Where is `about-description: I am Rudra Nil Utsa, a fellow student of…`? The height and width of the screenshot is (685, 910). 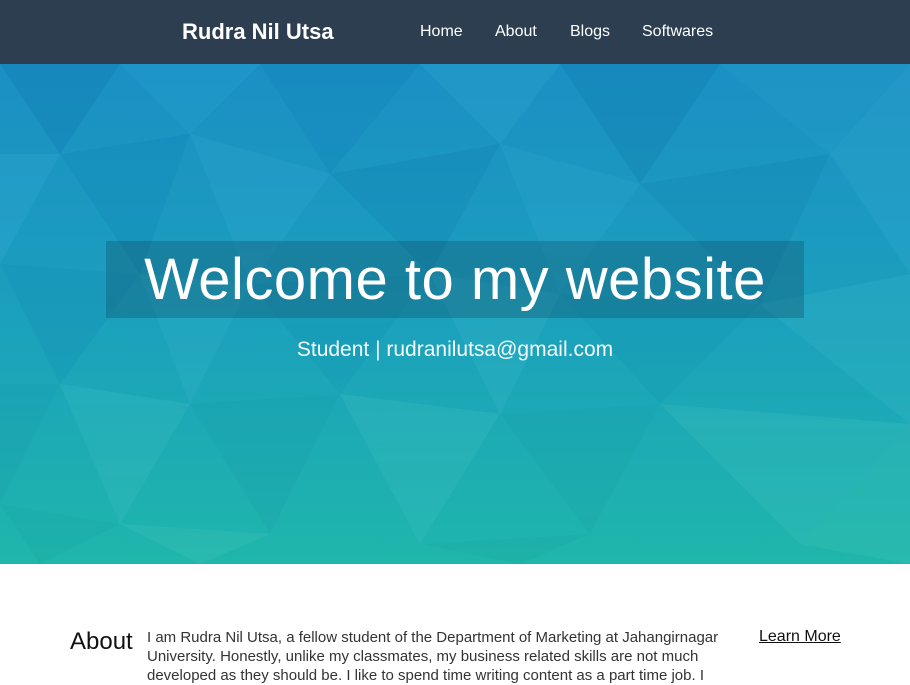
about-description: I am Rudra Nil Utsa, a fellow student of… is located at coordinates (433, 656).